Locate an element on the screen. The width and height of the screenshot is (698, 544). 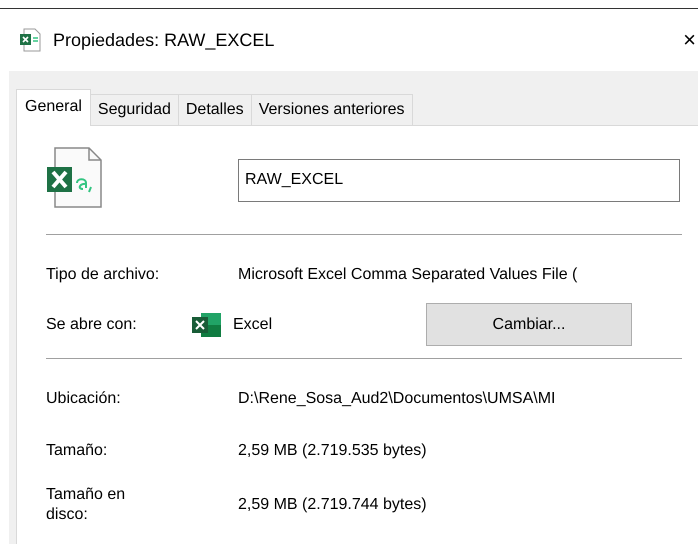
detail-value: 2,59 MB (2.719.744 bytes) is located at coordinates (332, 505).